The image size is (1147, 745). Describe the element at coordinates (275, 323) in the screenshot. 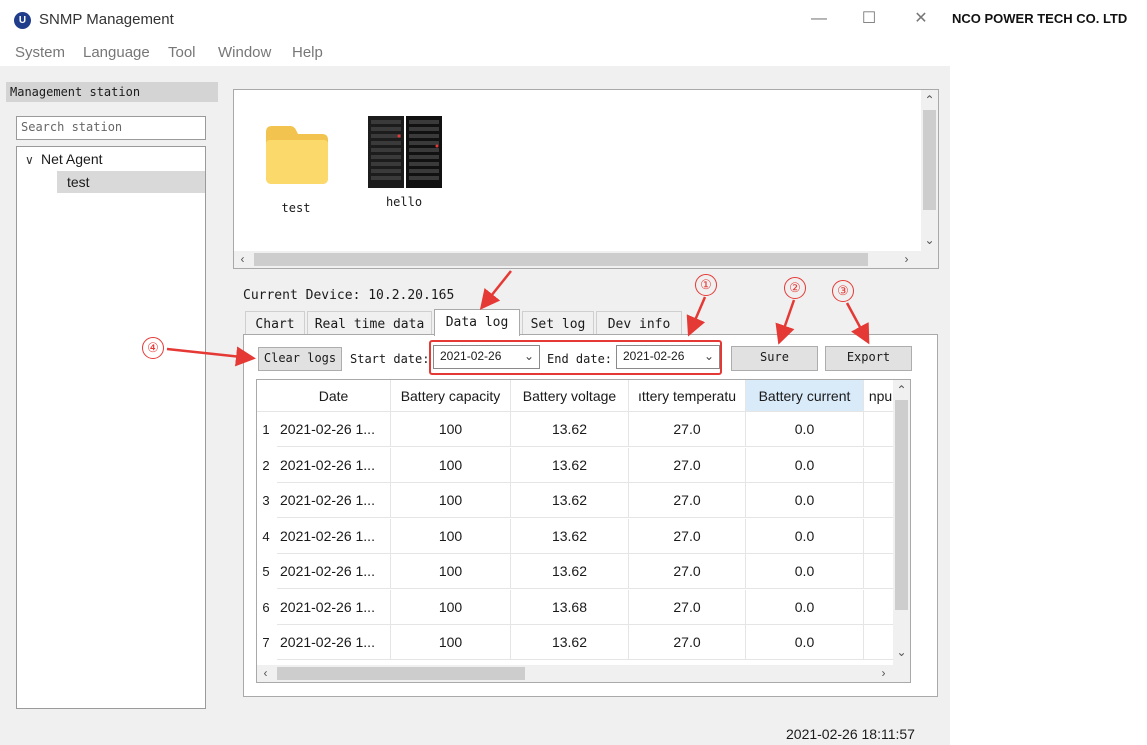

I see `tab-chart: Chart` at that location.